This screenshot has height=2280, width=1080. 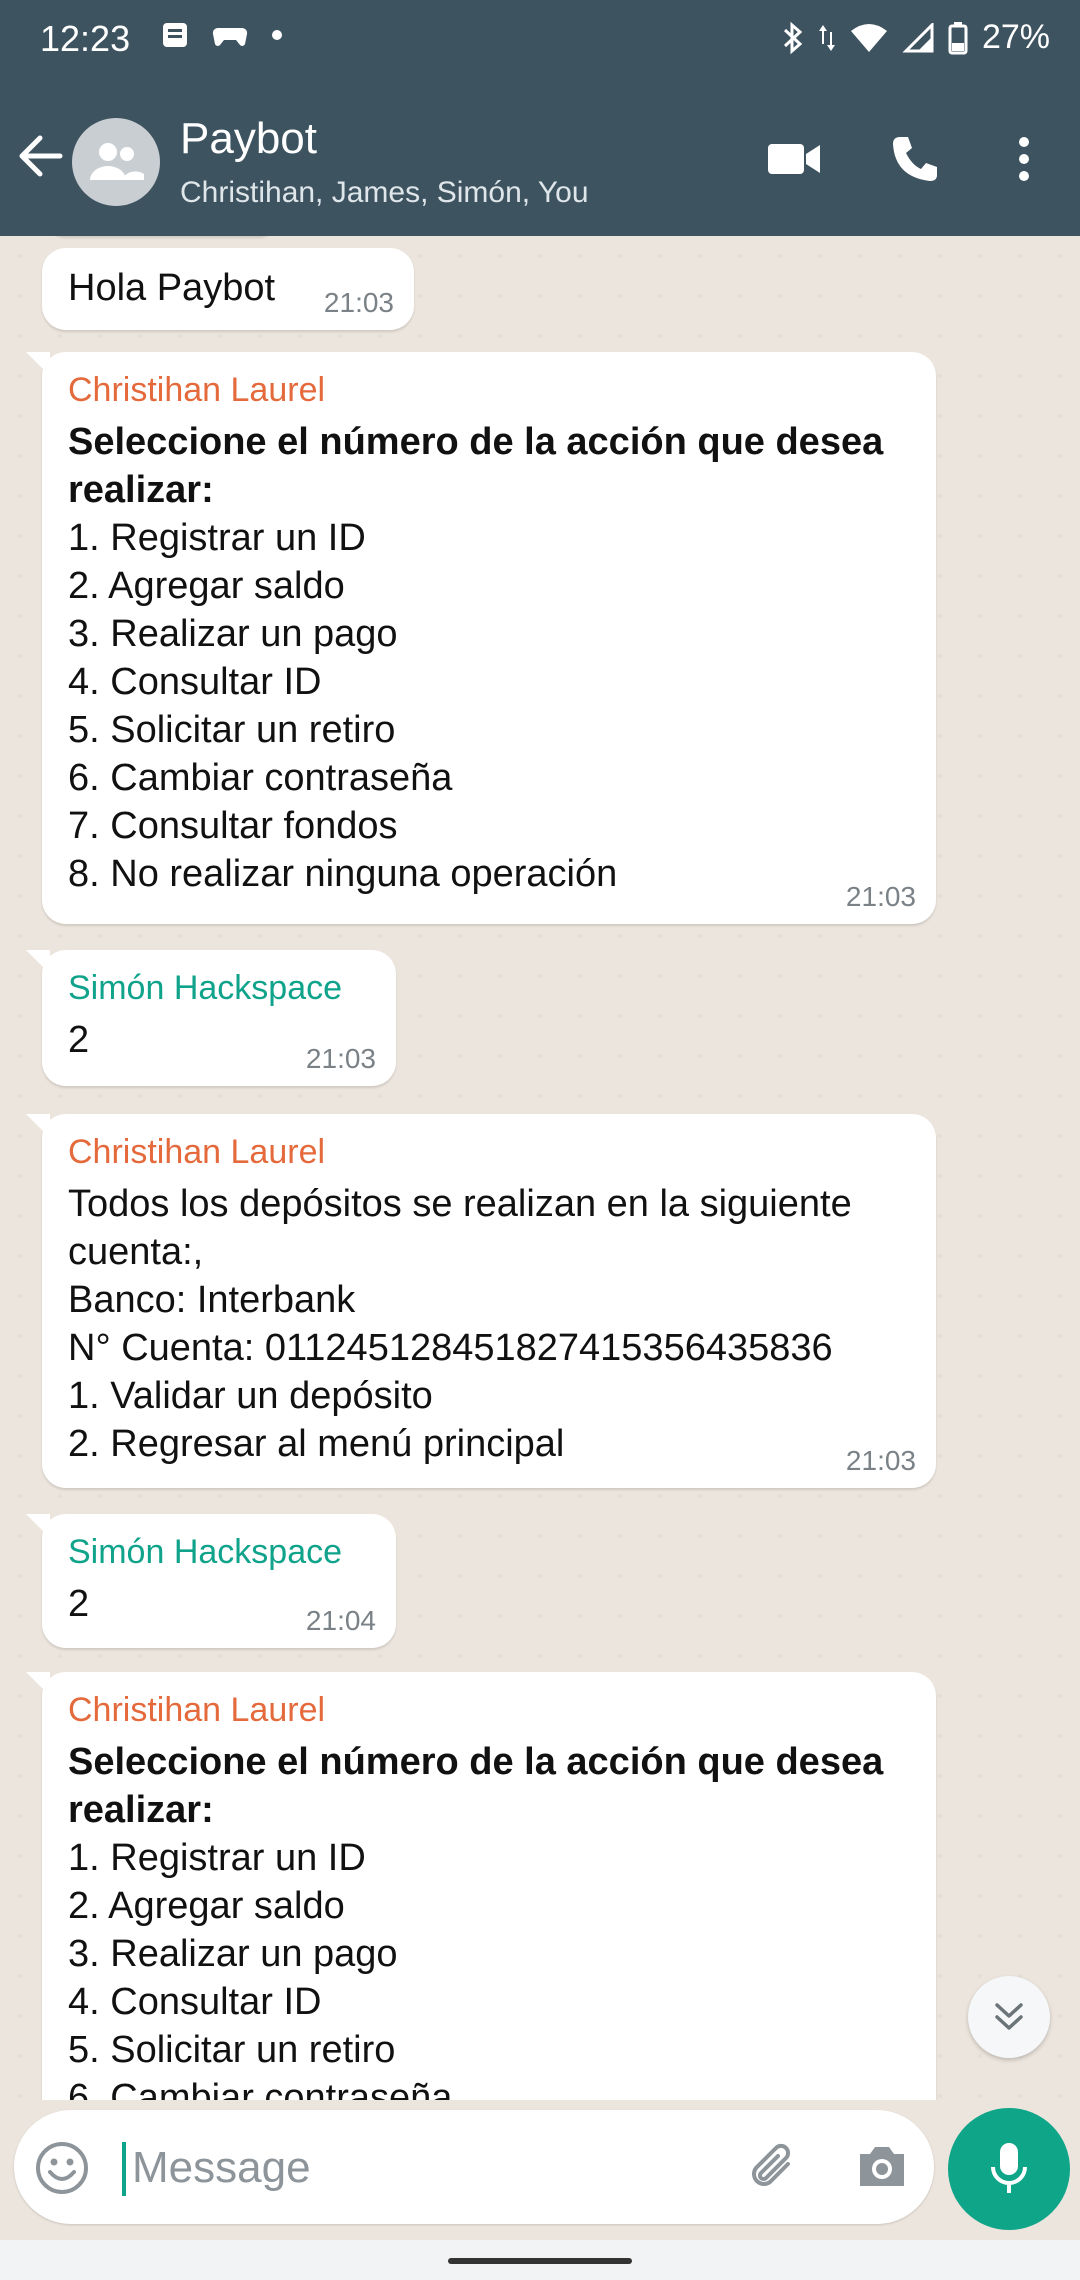 I want to click on signal-icon, so click(x=918, y=37).